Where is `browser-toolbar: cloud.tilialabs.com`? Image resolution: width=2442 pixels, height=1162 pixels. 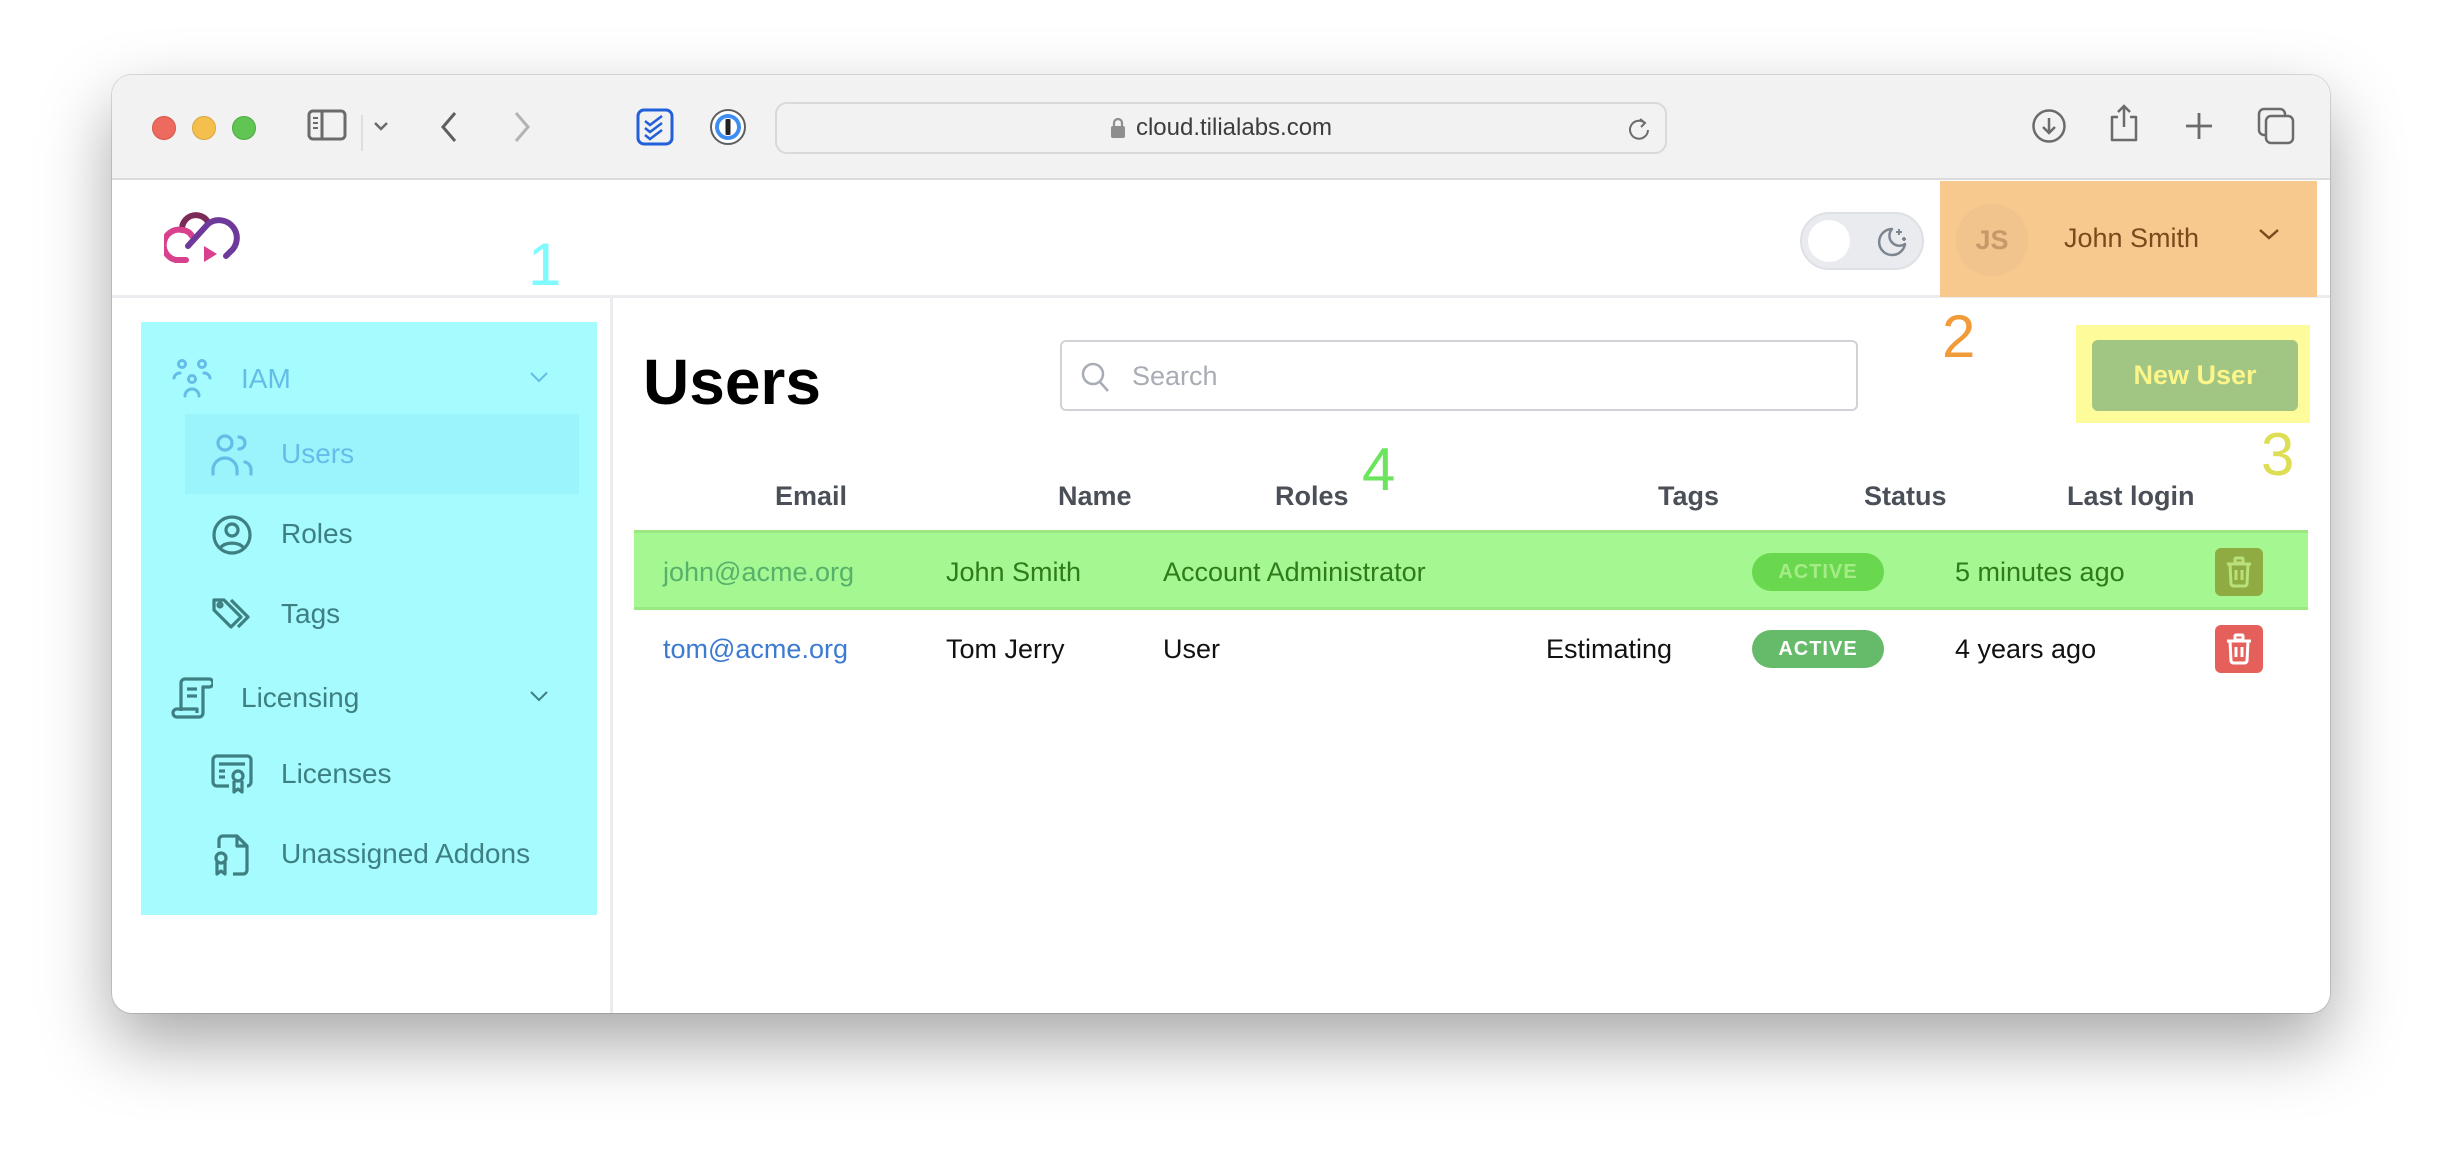
browser-toolbar: cloud.tilialabs.com is located at coordinates (1221, 127).